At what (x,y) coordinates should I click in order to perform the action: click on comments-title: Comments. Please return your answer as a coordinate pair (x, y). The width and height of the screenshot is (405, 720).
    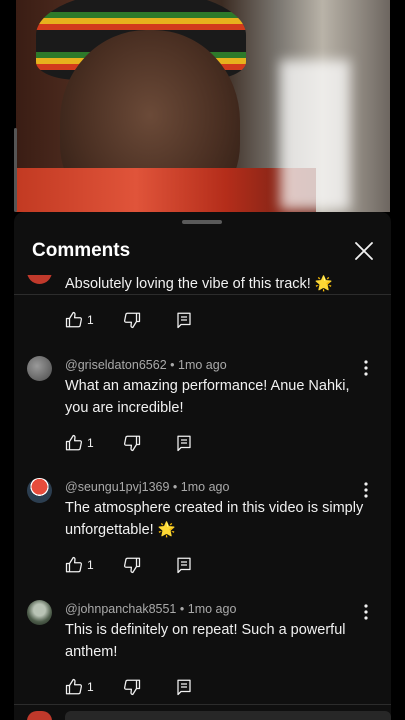
    Looking at the image, I should click on (81, 250).